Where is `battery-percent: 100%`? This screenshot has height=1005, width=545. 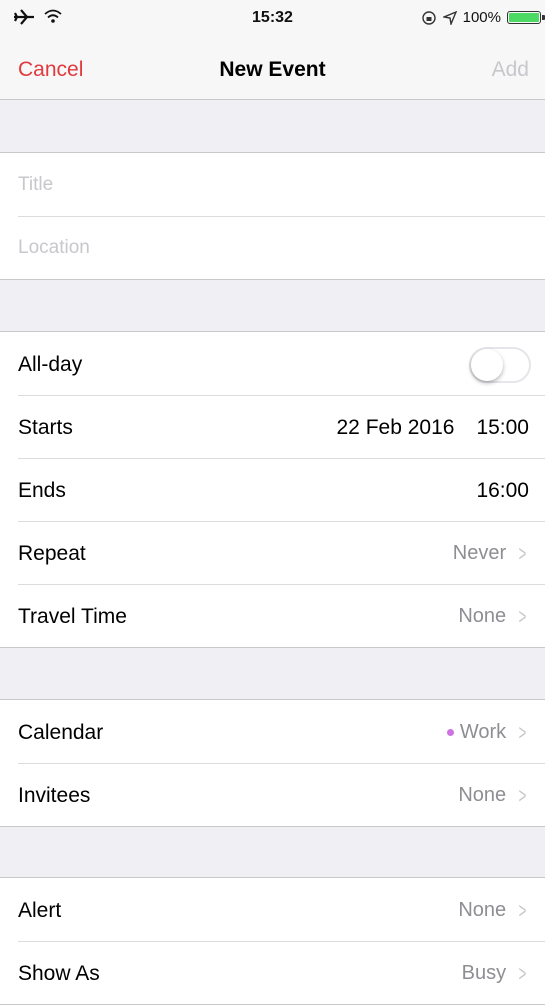
battery-percent: 100% is located at coordinates (481, 17).